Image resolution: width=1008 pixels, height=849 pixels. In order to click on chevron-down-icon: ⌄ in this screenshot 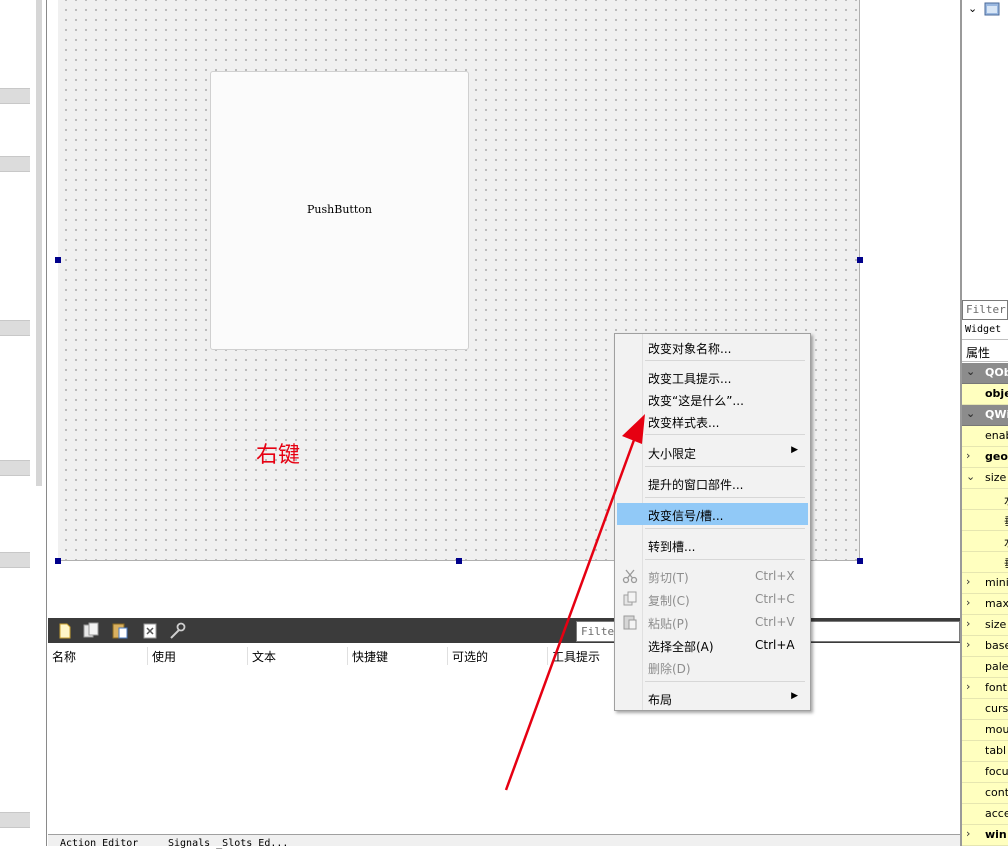, I will do `click(972, 8)`.